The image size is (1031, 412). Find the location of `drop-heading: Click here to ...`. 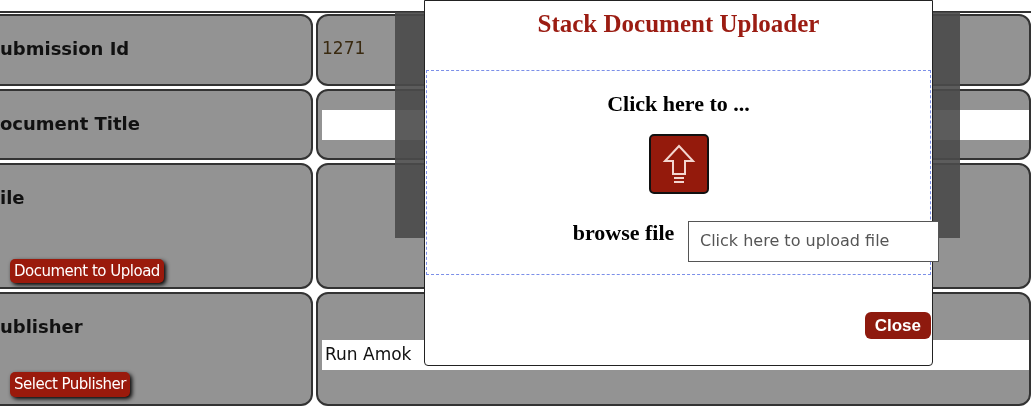

drop-heading: Click here to ... is located at coordinates (678, 103).